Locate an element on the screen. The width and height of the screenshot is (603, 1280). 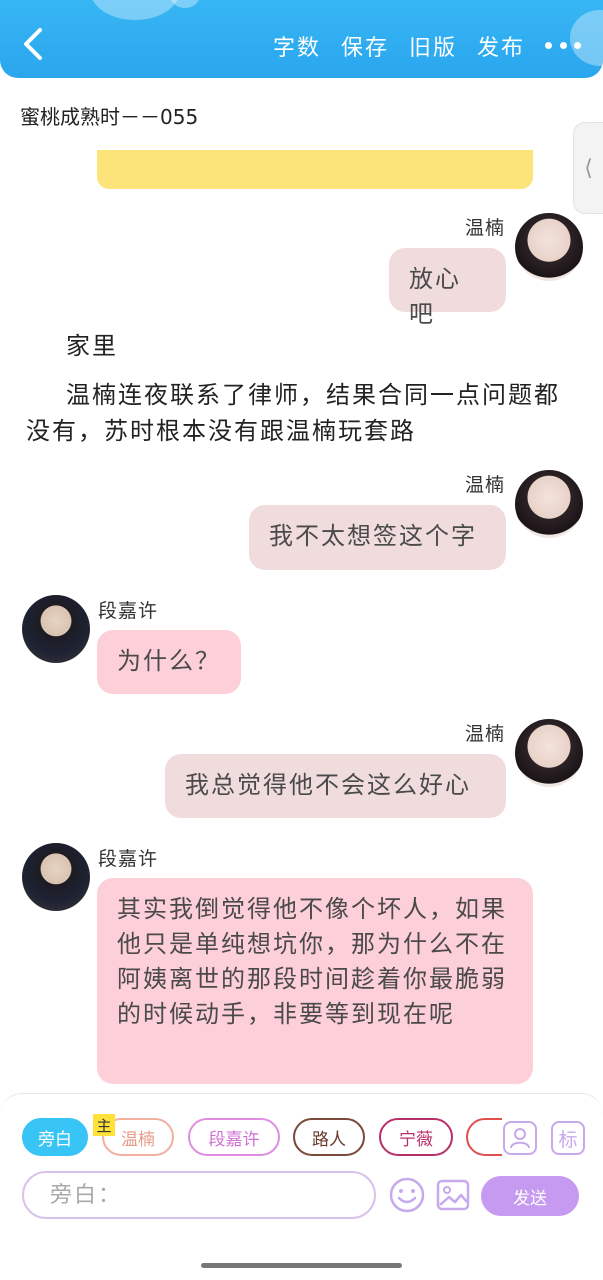
story-title: 蜜桃成熟时－－055 is located at coordinates (109, 117).